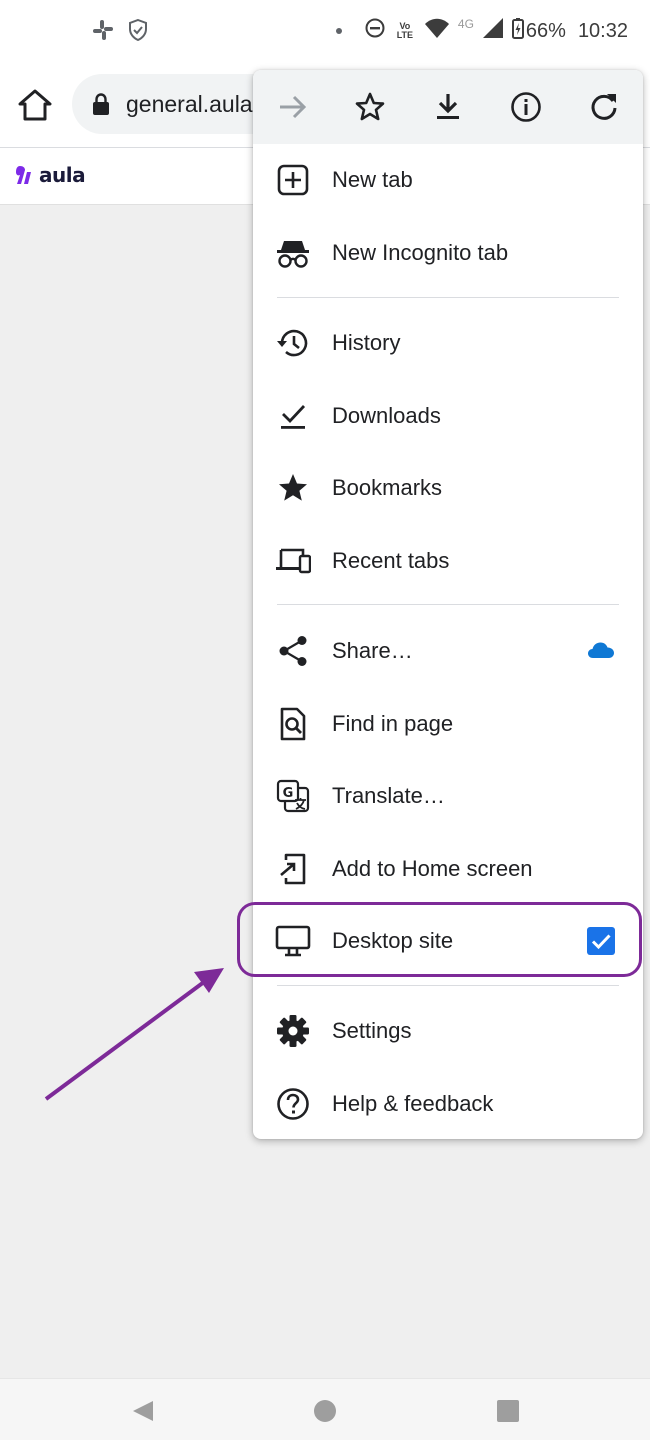 The height and width of the screenshot is (1440, 650). What do you see at coordinates (448, 488) in the screenshot?
I see `menu-item-bookmarks: Bookmarks` at bounding box center [448, 488].